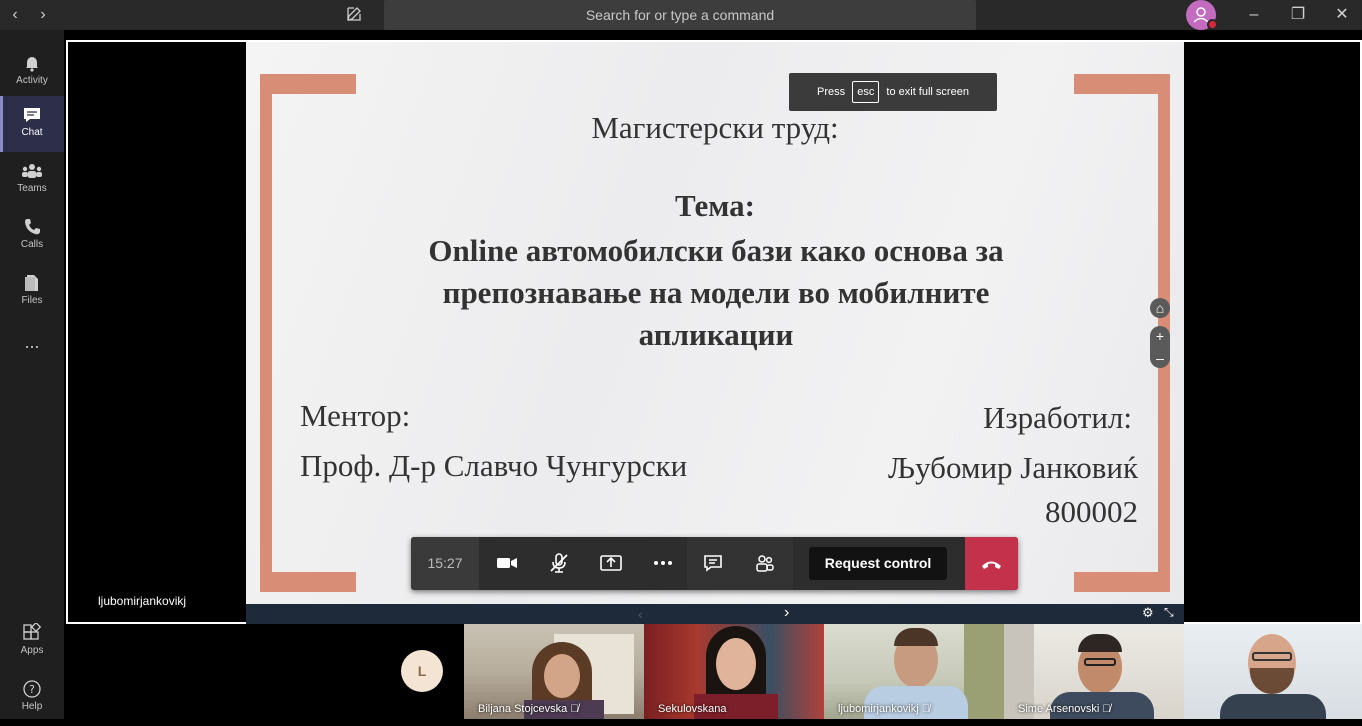  Describe the element at coordinates (142, 601) in the screenshot. I see `presenter-name: ljubomirjankovikj` at that location.